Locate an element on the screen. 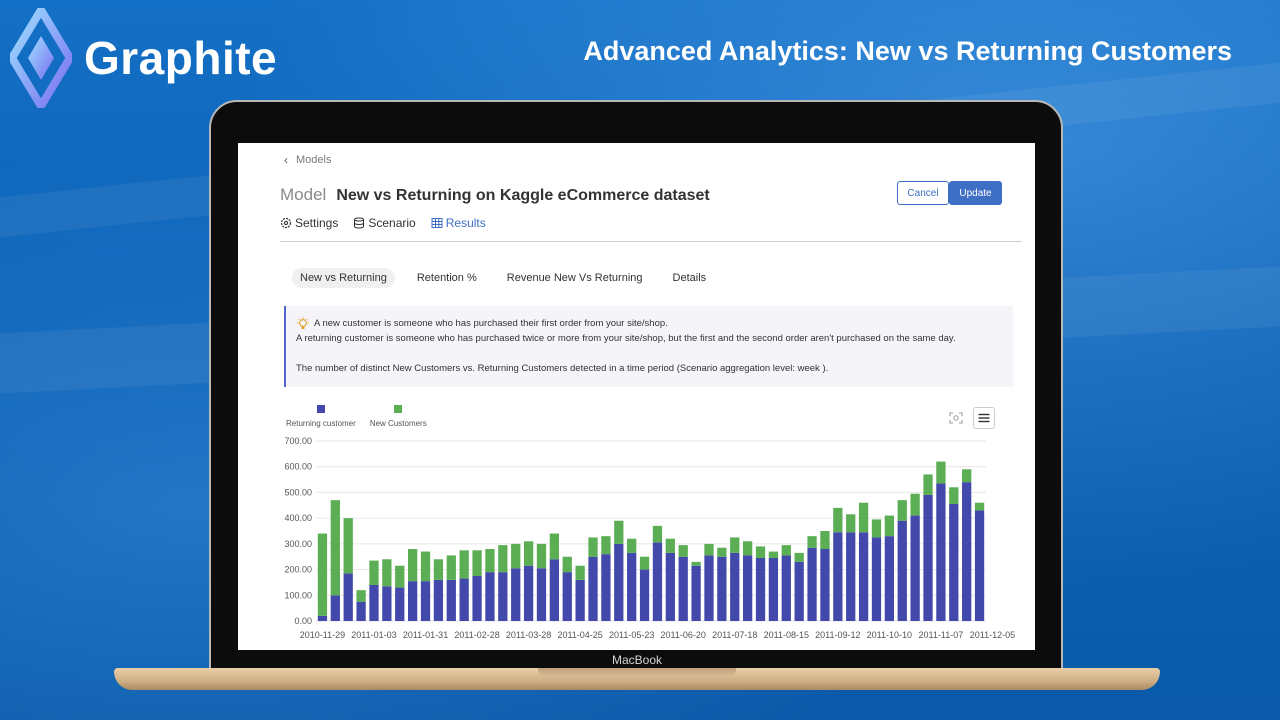 Image resolution: width=1280 pixels, height=720 pixels. legend-label-new: New Customers is located at coordinates (398, 423).